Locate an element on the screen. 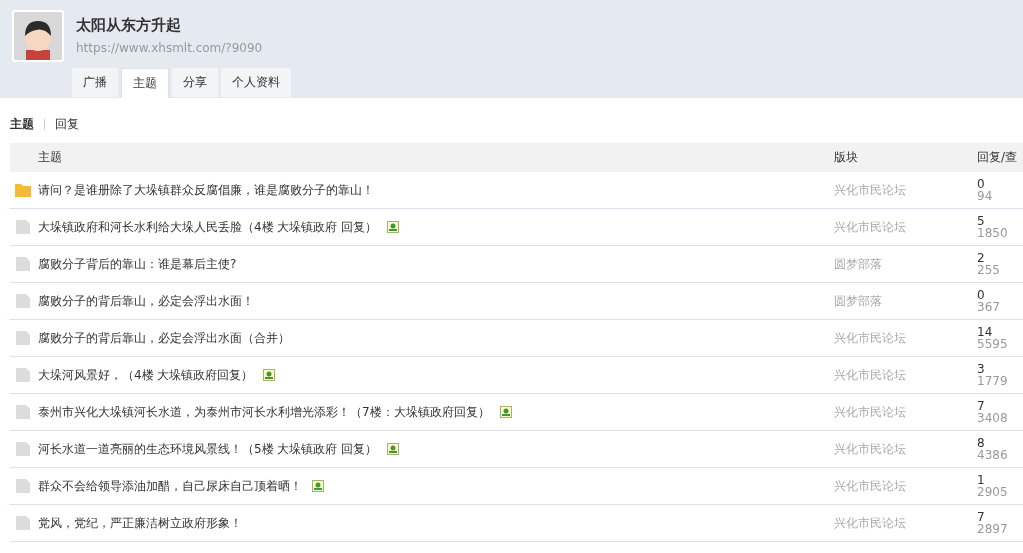  view-count: 255 is located at coordinates (989, 270).